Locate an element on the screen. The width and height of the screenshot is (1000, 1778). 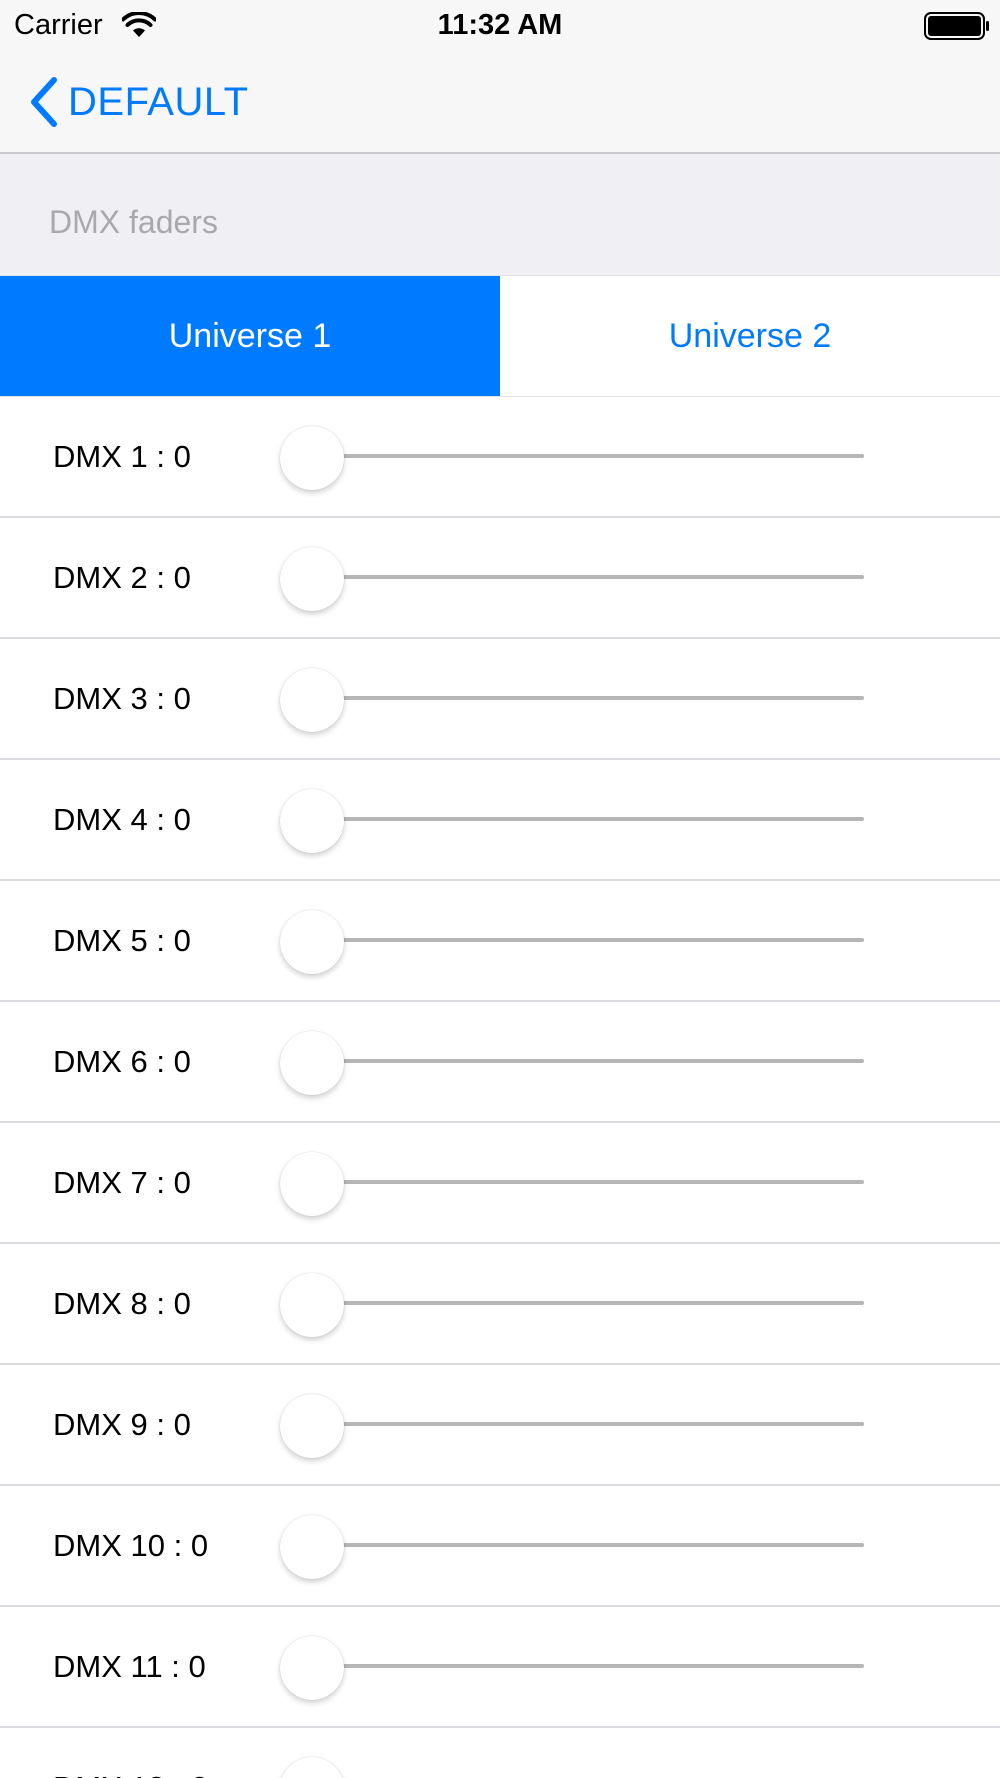
segment-universe-2: Universe 2 is located at coordinates (750, 336).